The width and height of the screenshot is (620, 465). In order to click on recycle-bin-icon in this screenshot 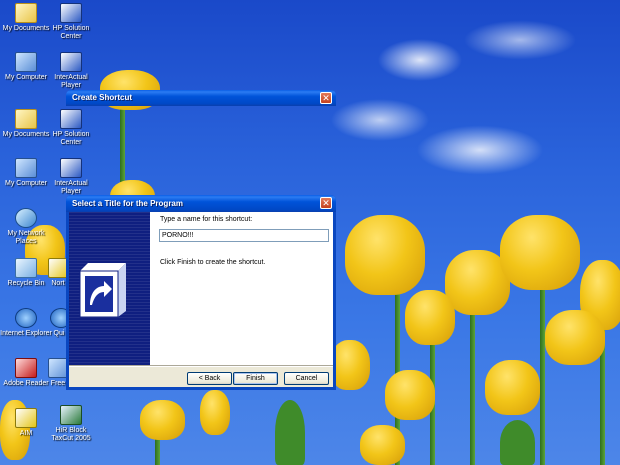, I will do `click(26, 268)`.